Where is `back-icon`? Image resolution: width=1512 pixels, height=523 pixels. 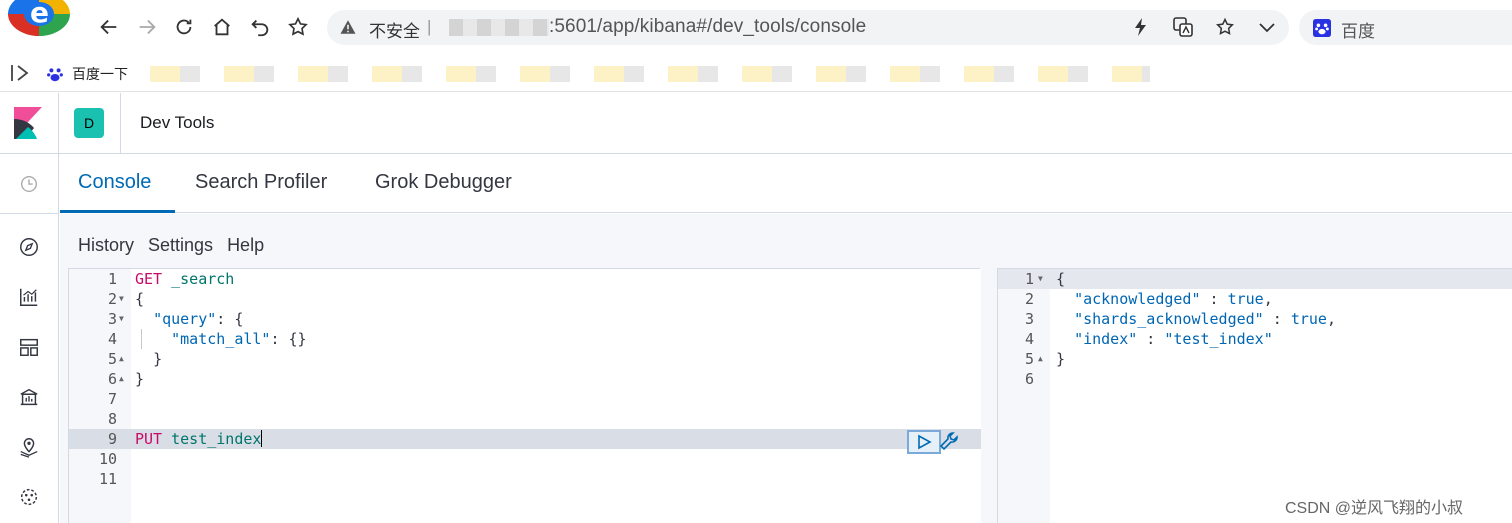
back-icon is located at coordinates (109, 27).